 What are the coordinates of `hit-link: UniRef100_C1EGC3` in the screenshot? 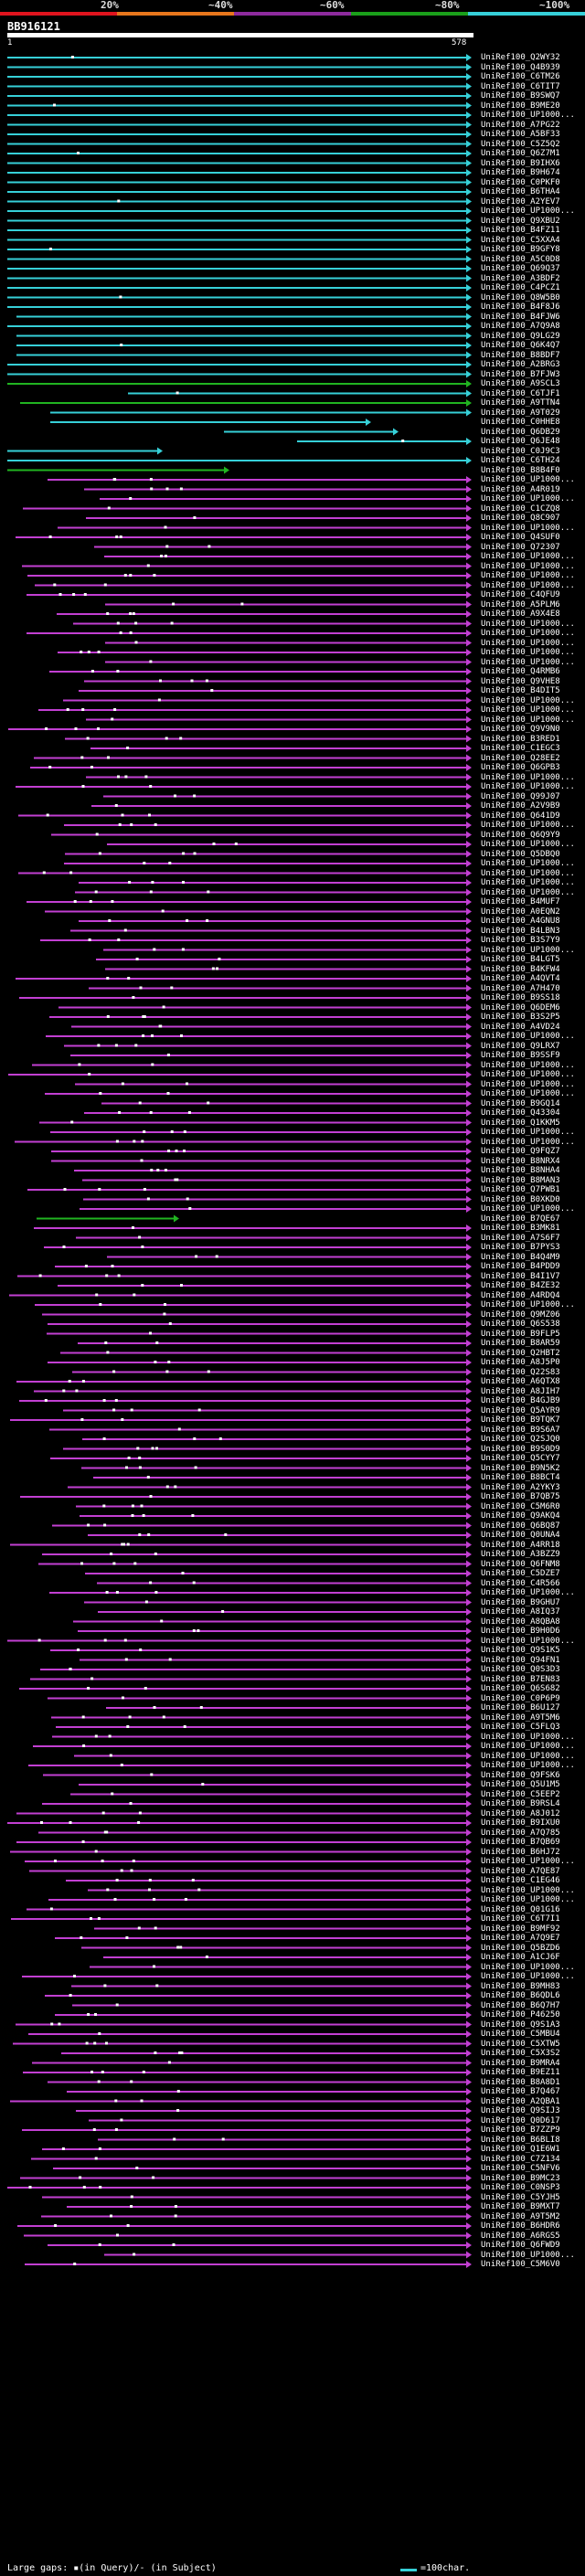 It's located at (520, 749).